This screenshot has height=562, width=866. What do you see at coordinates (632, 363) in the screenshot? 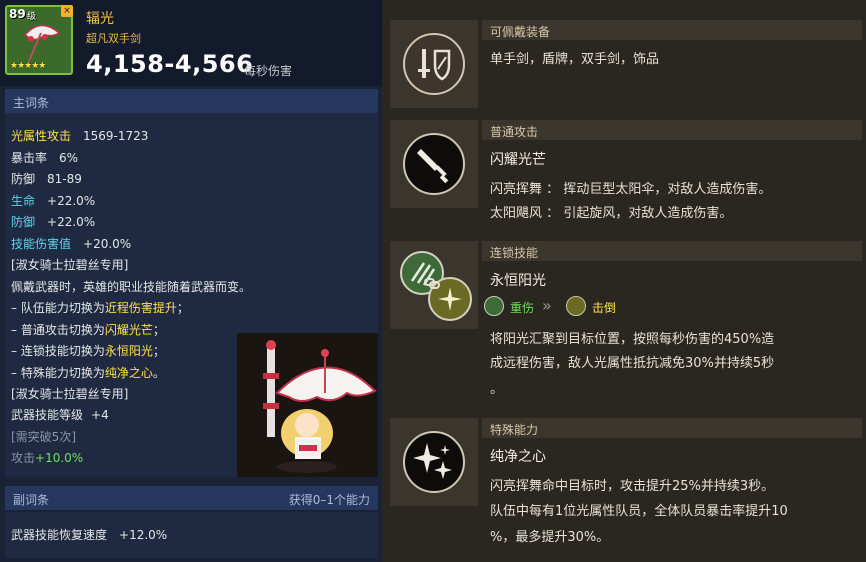
I see `chain-skill-desc-2: 成远程伤害，敌人光属性抵抗减免30%并持续5秒` at bounding box center [632, 363].